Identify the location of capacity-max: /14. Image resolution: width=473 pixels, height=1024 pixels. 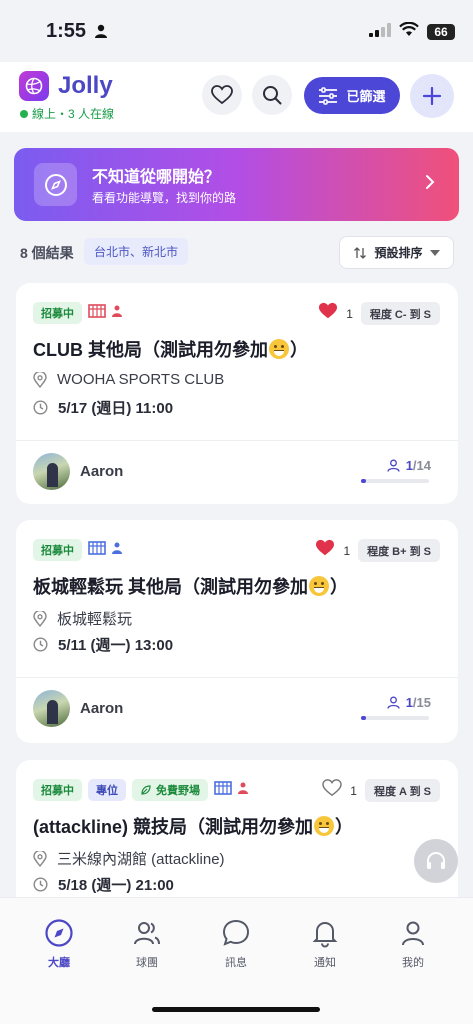
(421, 465).